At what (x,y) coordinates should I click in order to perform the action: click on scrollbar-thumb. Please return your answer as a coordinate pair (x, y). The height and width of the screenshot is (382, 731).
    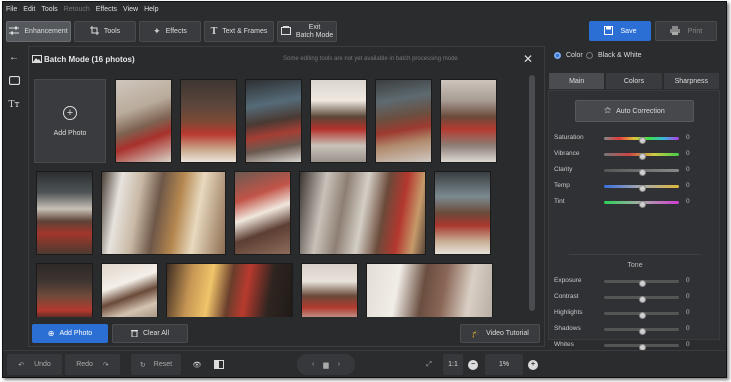
    Looking at the image, I should click on (532, 193).